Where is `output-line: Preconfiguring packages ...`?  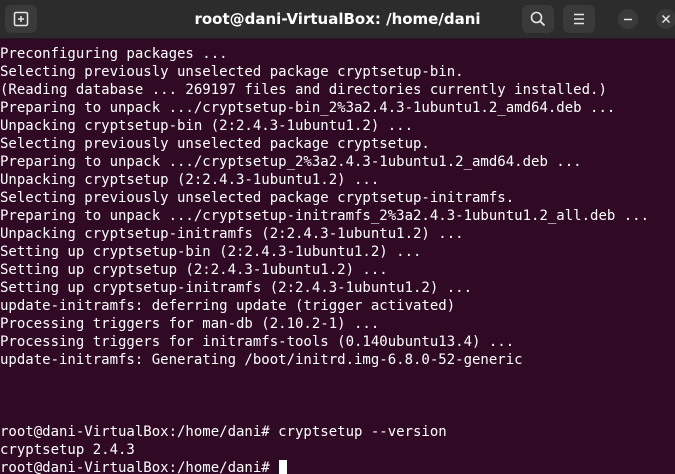
output-line: Preconfiguring packages ... is located at coordinates (114, 54).